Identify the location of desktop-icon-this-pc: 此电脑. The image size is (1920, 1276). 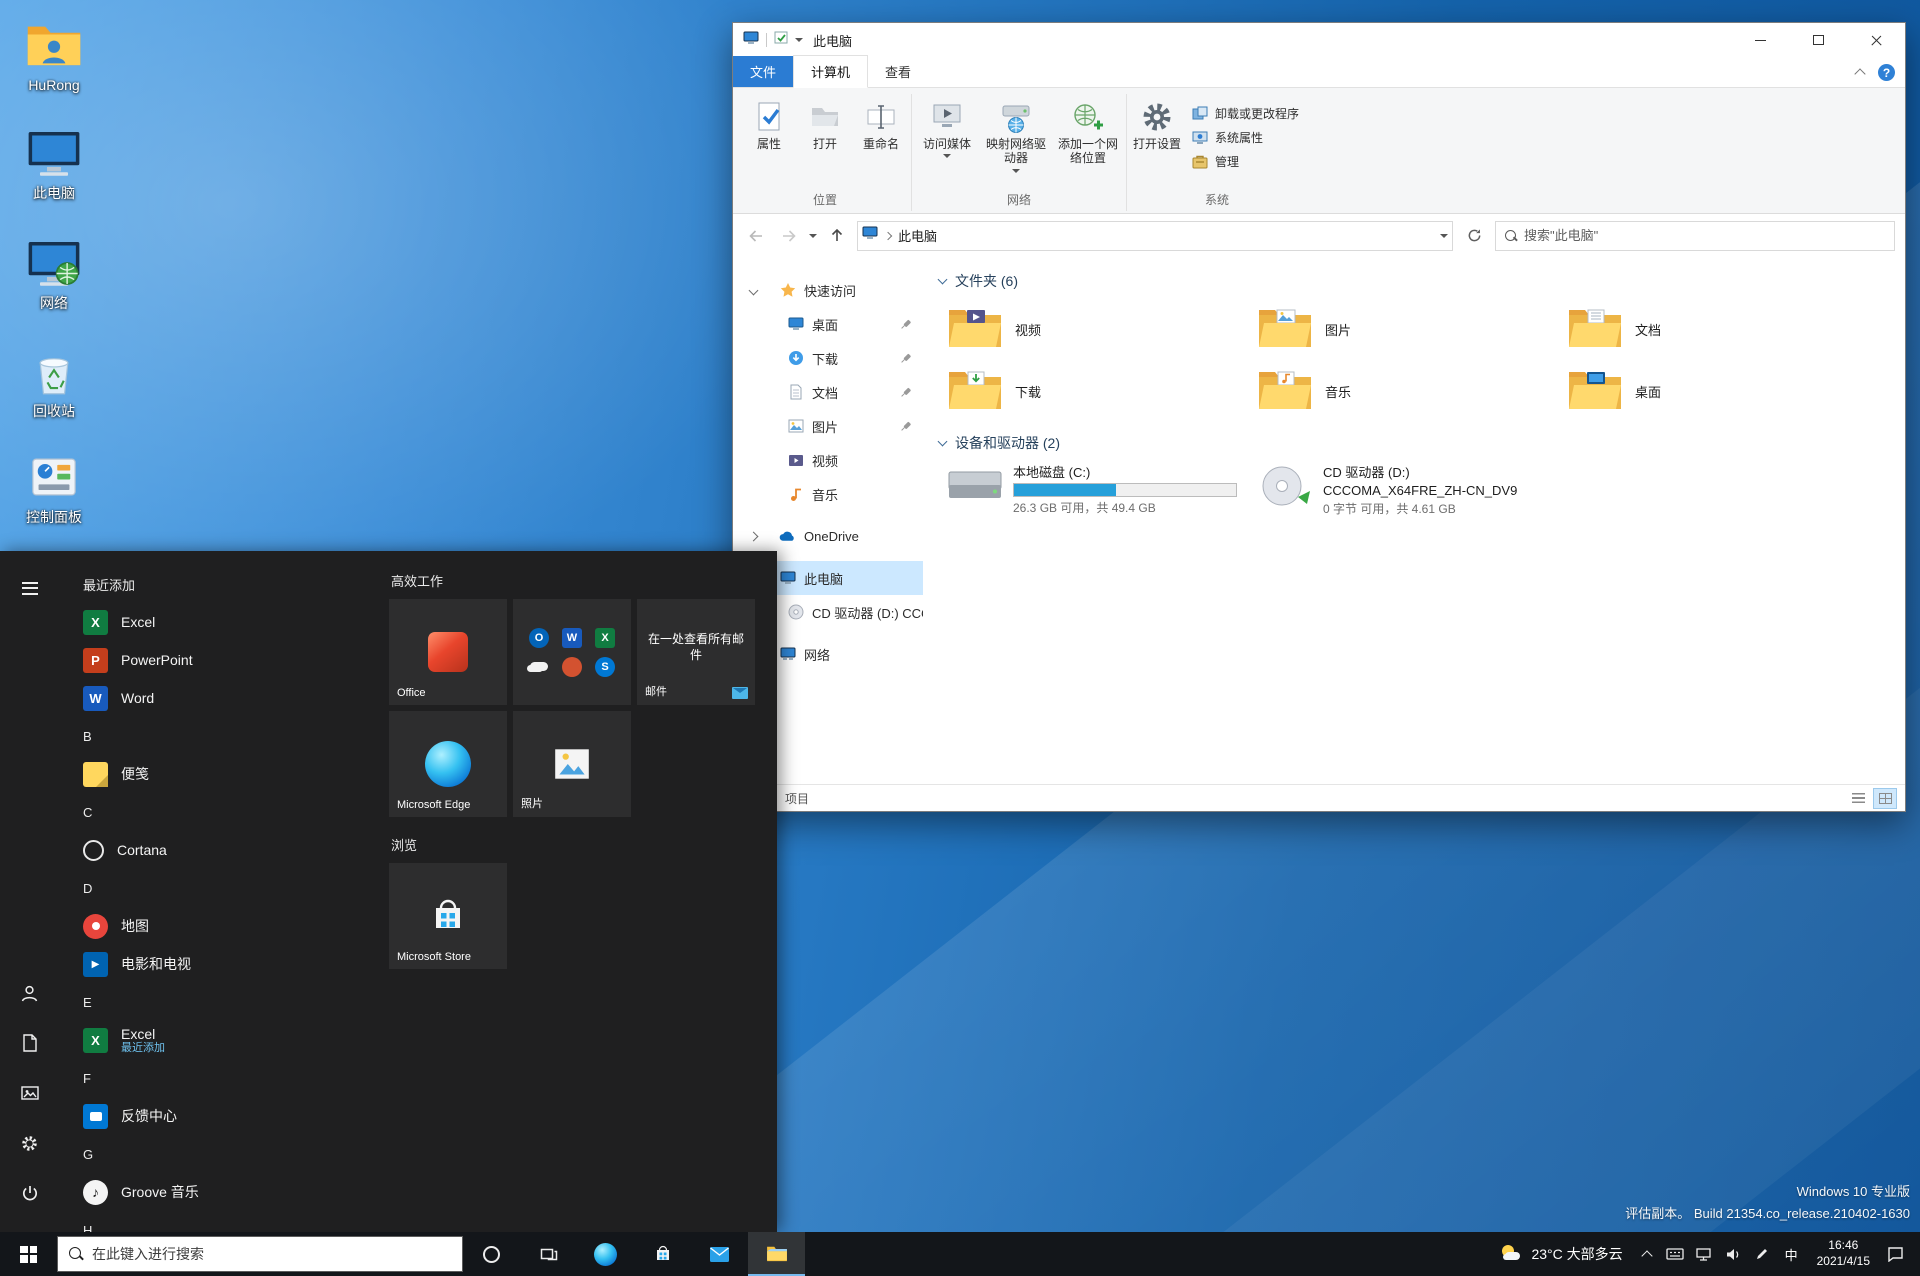
(54, 163).